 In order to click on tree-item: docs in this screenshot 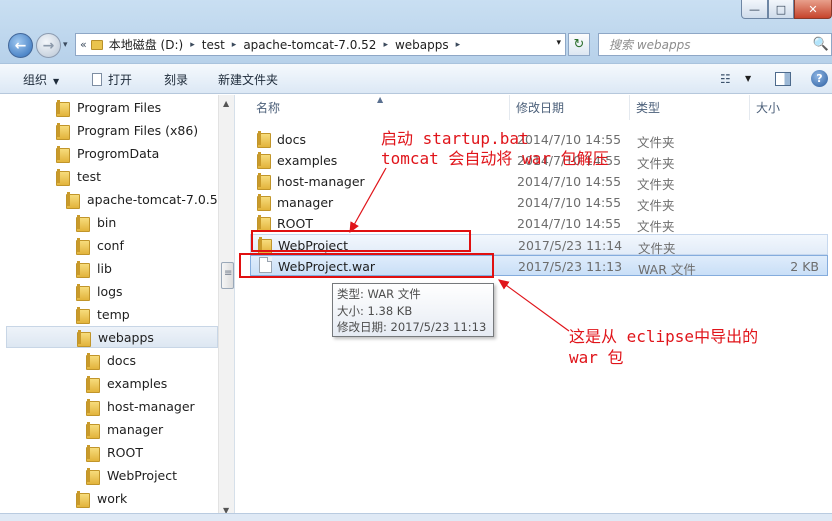, I will do `click(111, 360)`.